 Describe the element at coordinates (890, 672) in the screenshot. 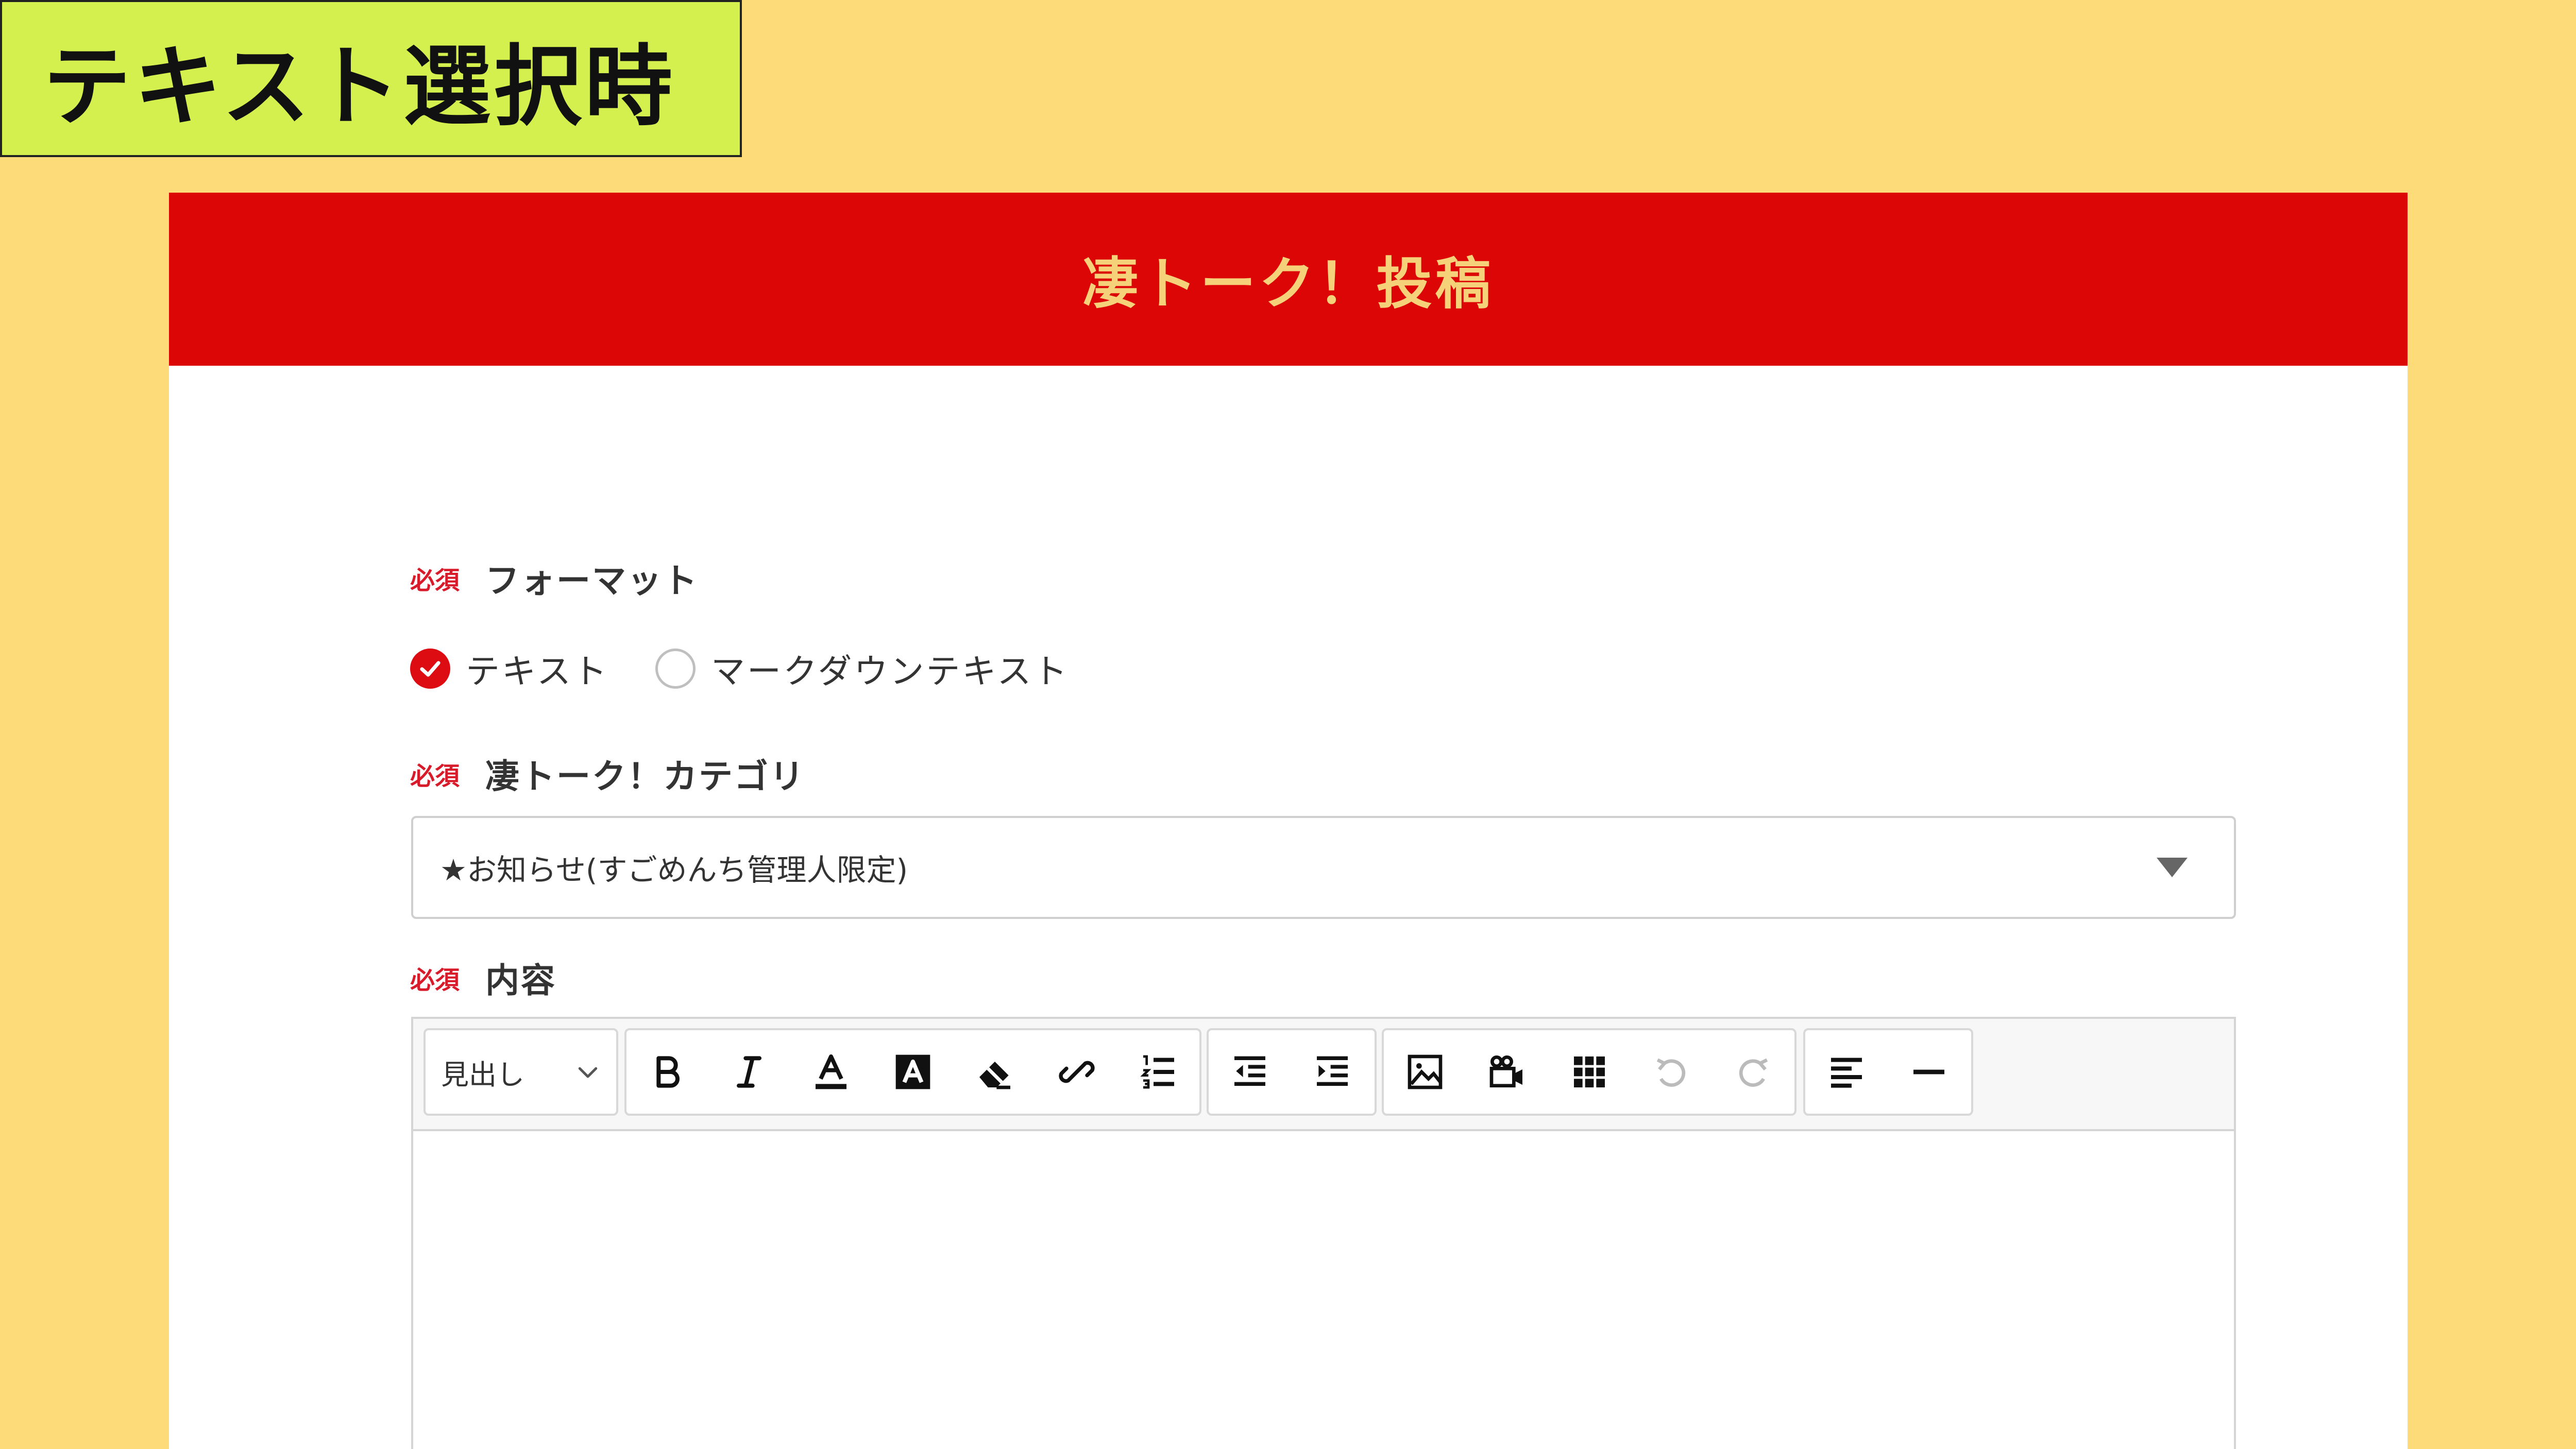

I see `radio-markdown-label: マークダウンテキスト` at that location.